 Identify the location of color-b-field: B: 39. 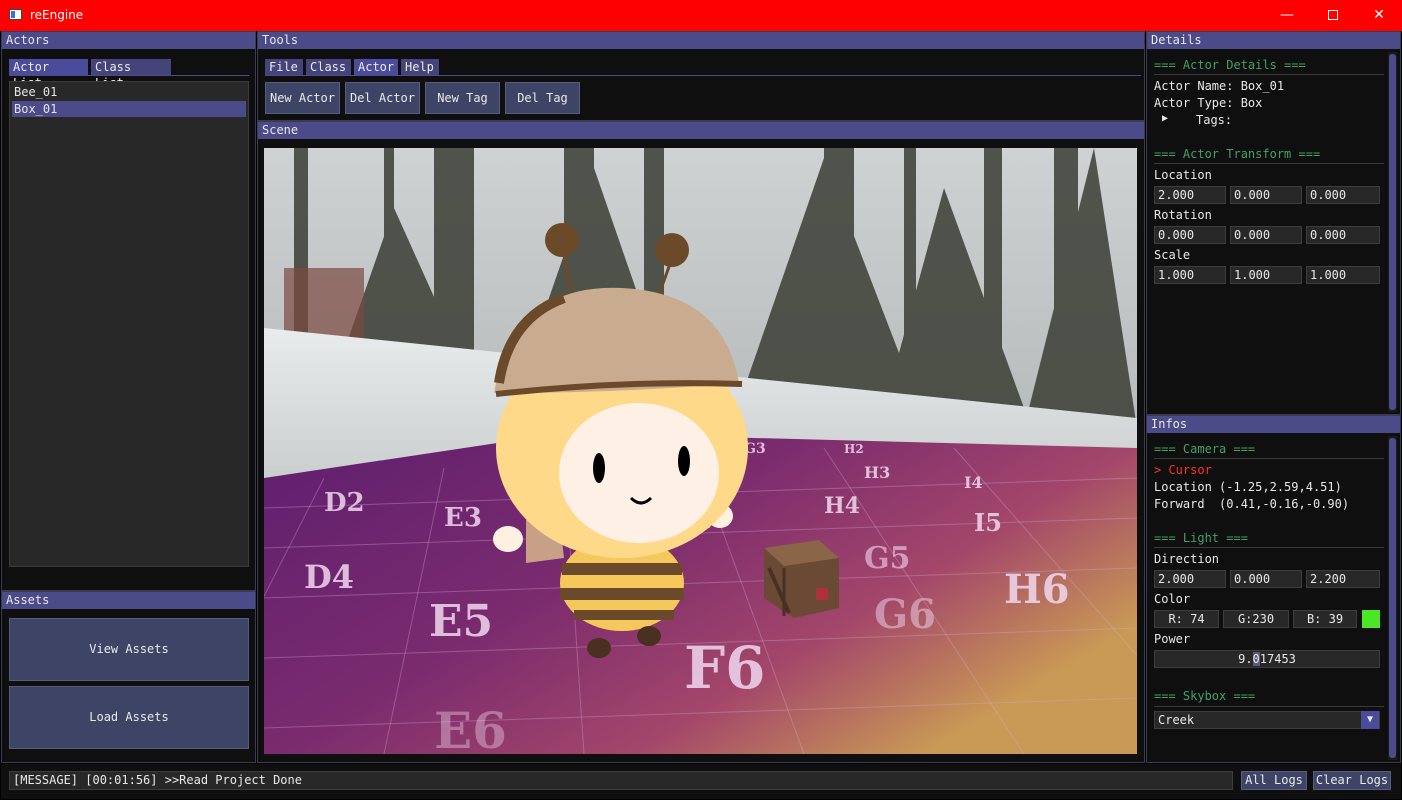
(1325, 619).